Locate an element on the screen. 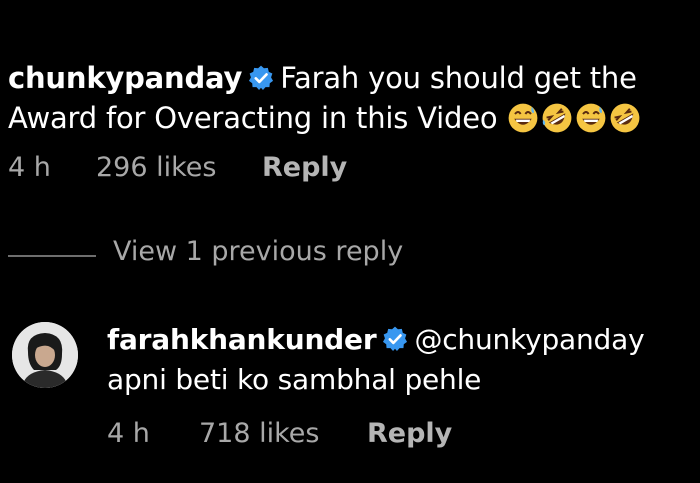  mention-link: @chunkypanday is located at coordinates (529, 339).